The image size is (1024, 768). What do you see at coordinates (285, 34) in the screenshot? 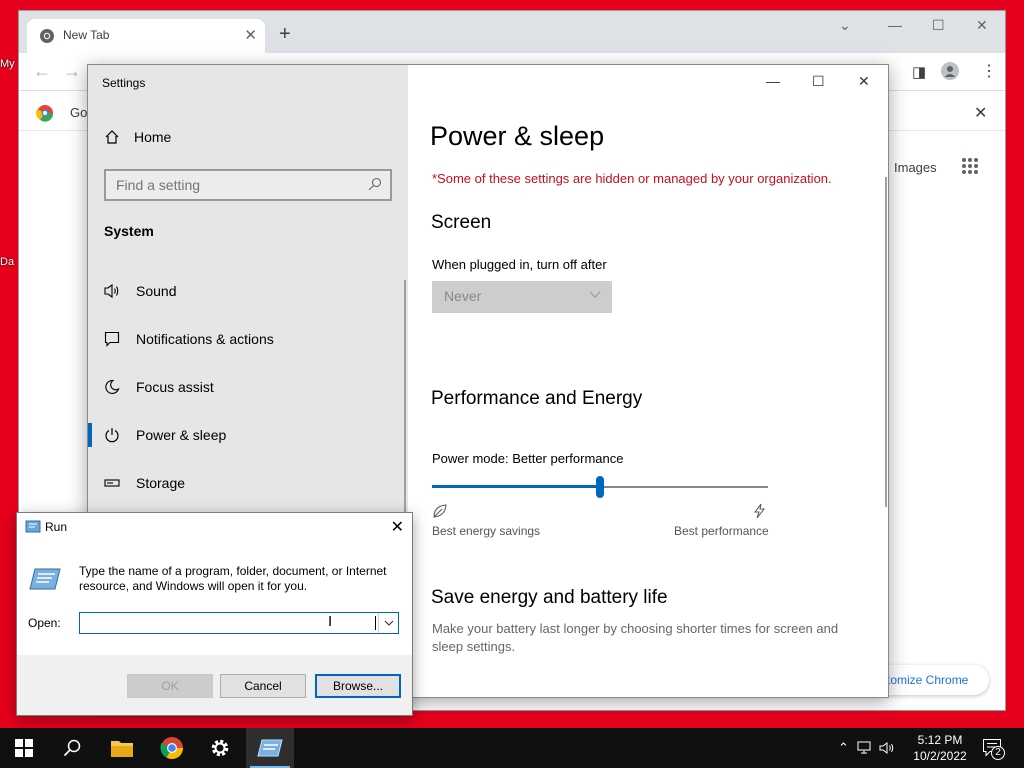
I see `new-tab-button: +` at bounding box center [285, 34].